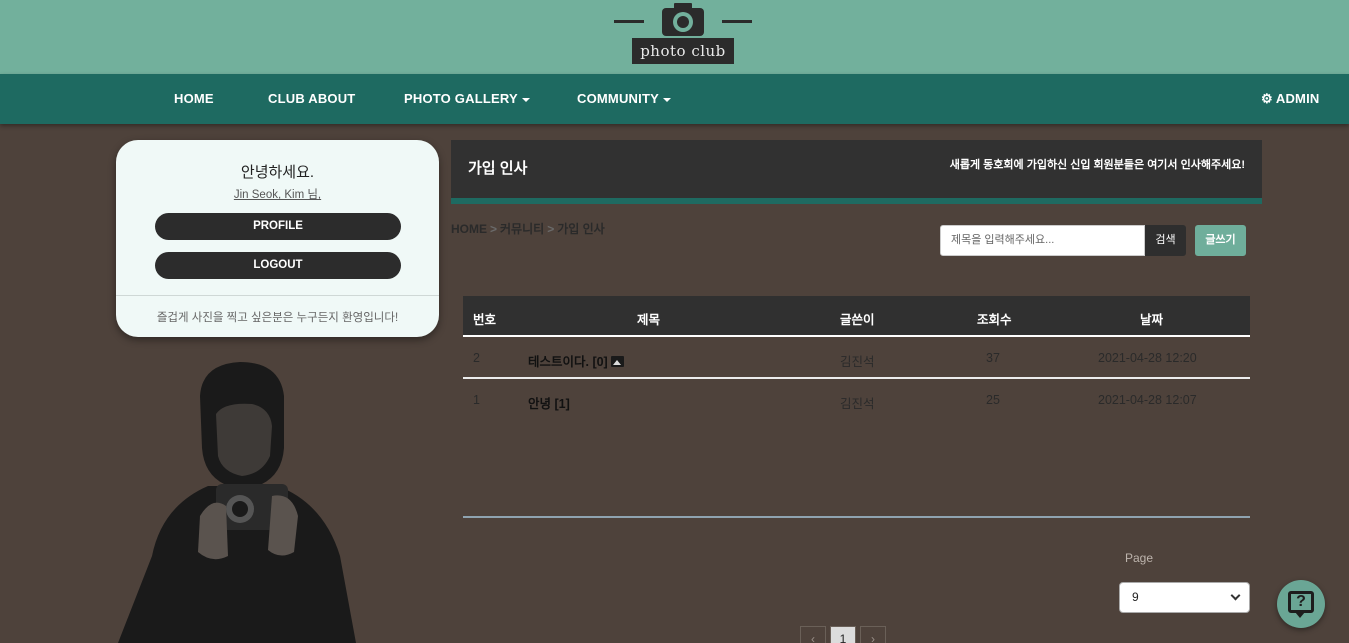  I want to click on nav-photo-gallery: PHOTO GALLERY, so click(467, 98).